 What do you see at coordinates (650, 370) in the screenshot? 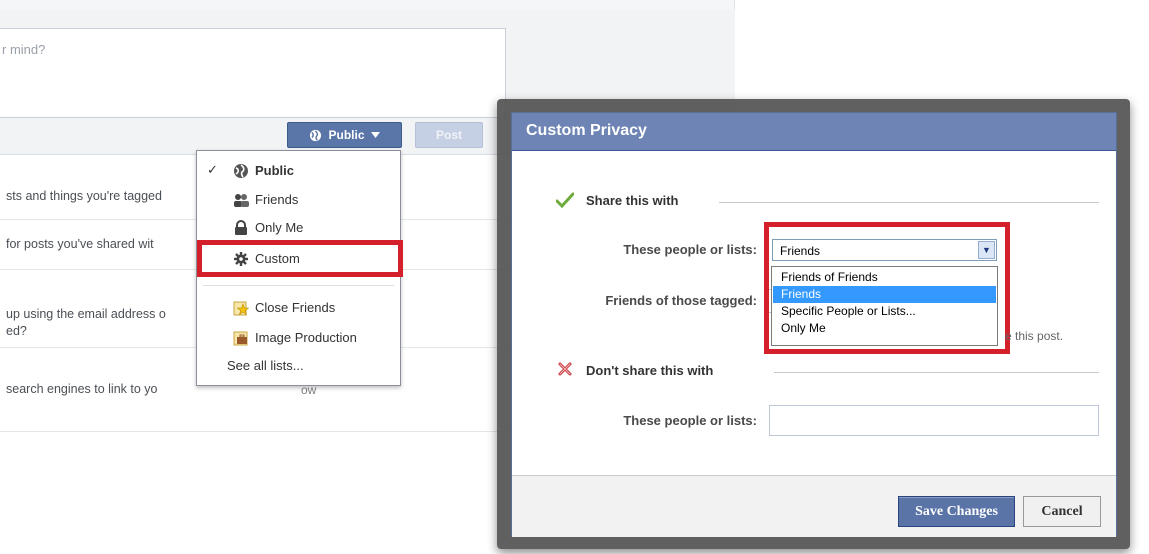
I see `dont-share-section-heading: Don't share this with` at bounding box center [650, 370].